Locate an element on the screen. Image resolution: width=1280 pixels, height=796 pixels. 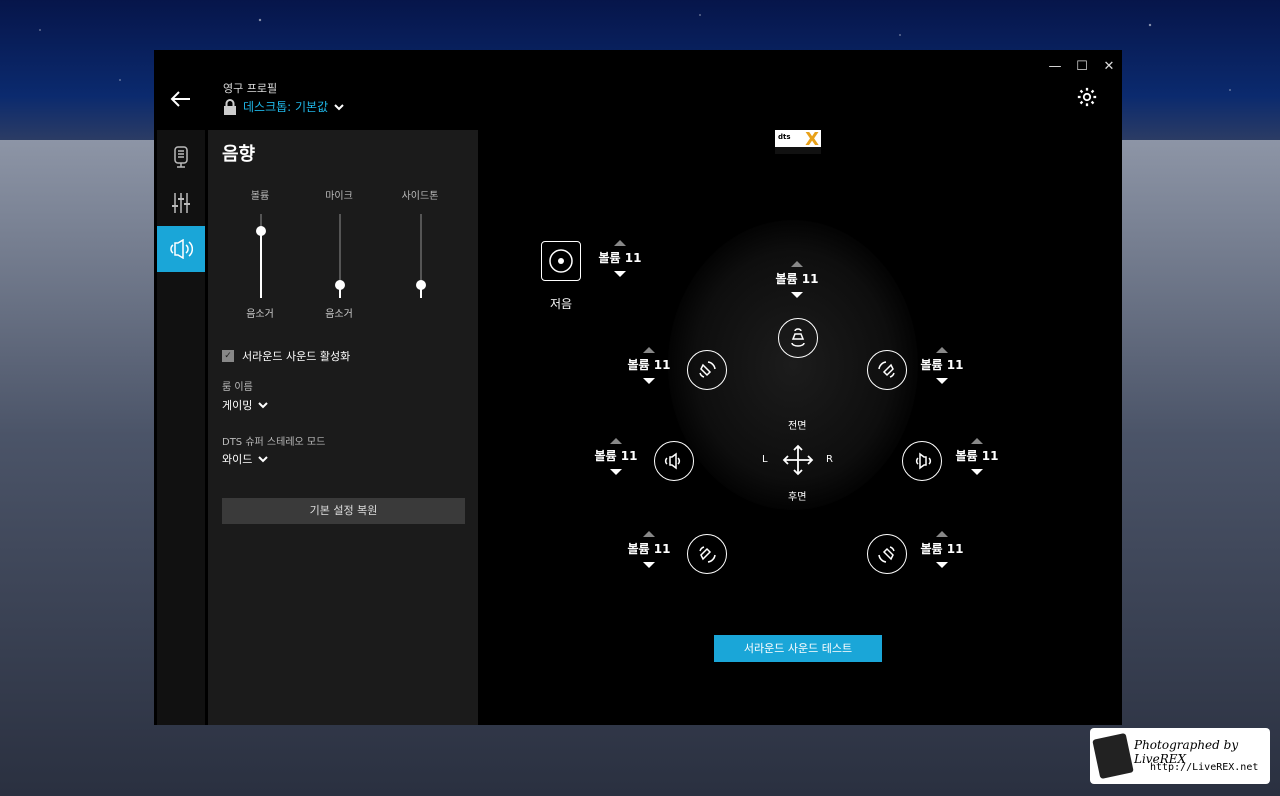
mic-mute-caption: 음소거 is located at coordinates (339, 314).